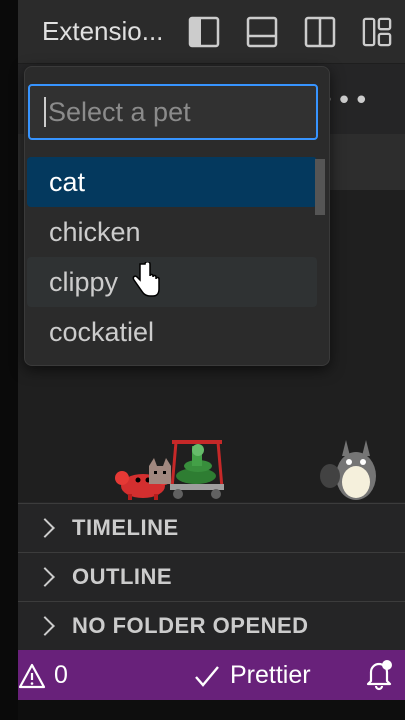 The image size is (405, 720). Describe the element at coordinates (122, 576) in the screenshot. I see `section-outline-label: OUTLINE` at that location.